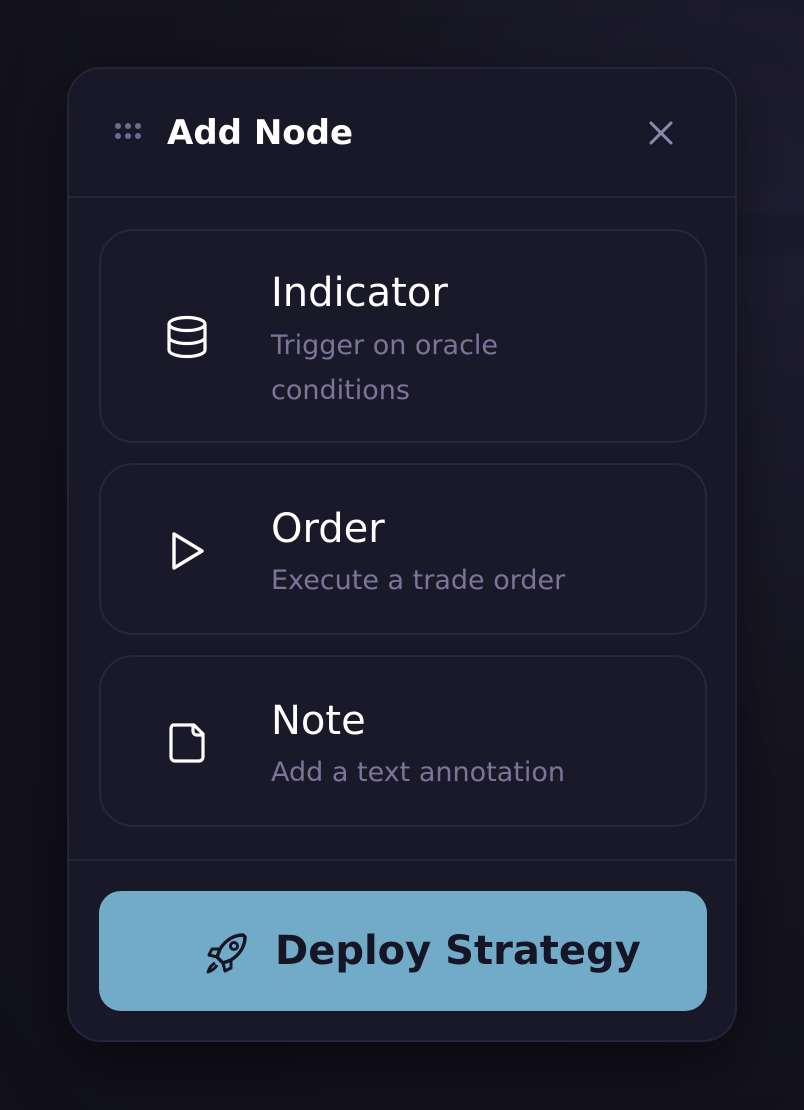 The image size is (804, 1110). Describe the element at coordinates (226, 953) in the screenshot. I see `rocket-icon` at that location.